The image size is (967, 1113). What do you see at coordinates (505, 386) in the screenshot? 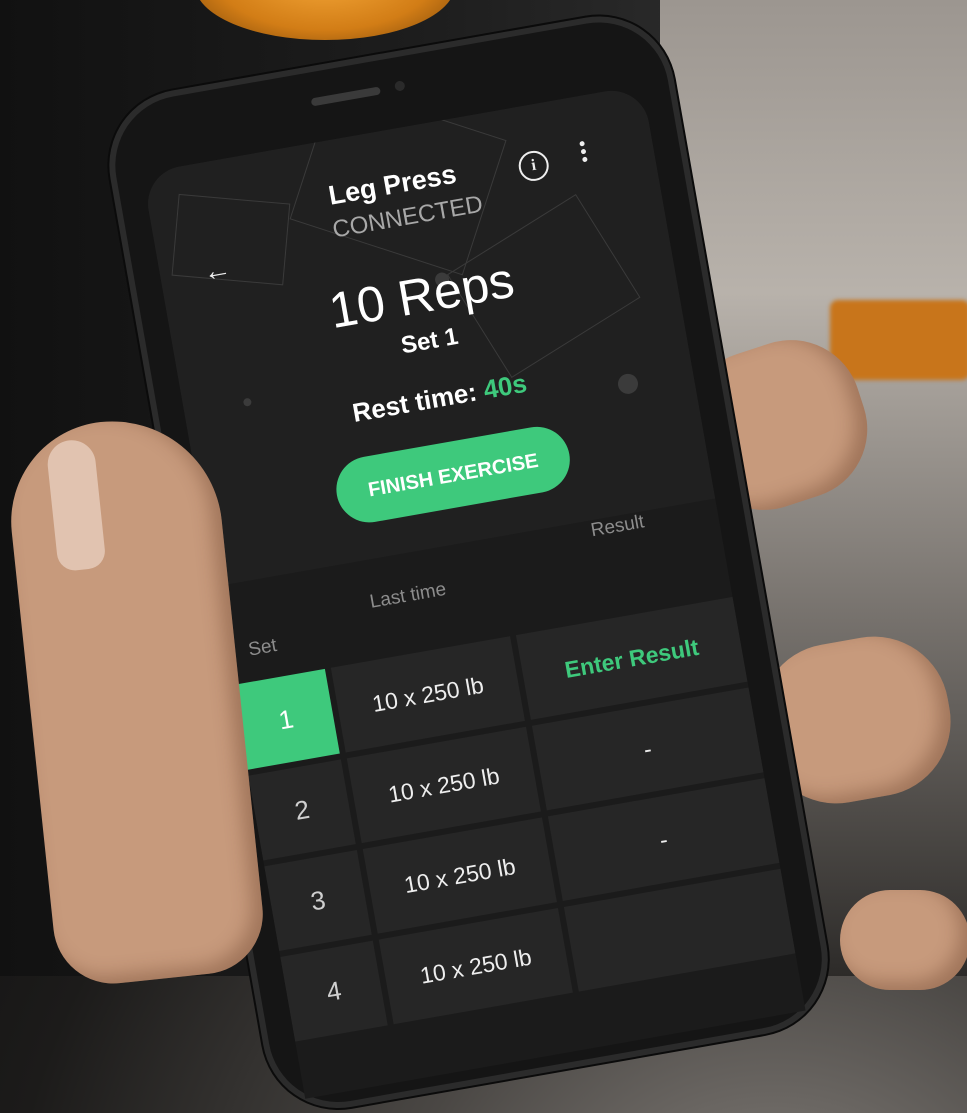
I see `rest-time-value: 40s` at bounding box center [505, 386].